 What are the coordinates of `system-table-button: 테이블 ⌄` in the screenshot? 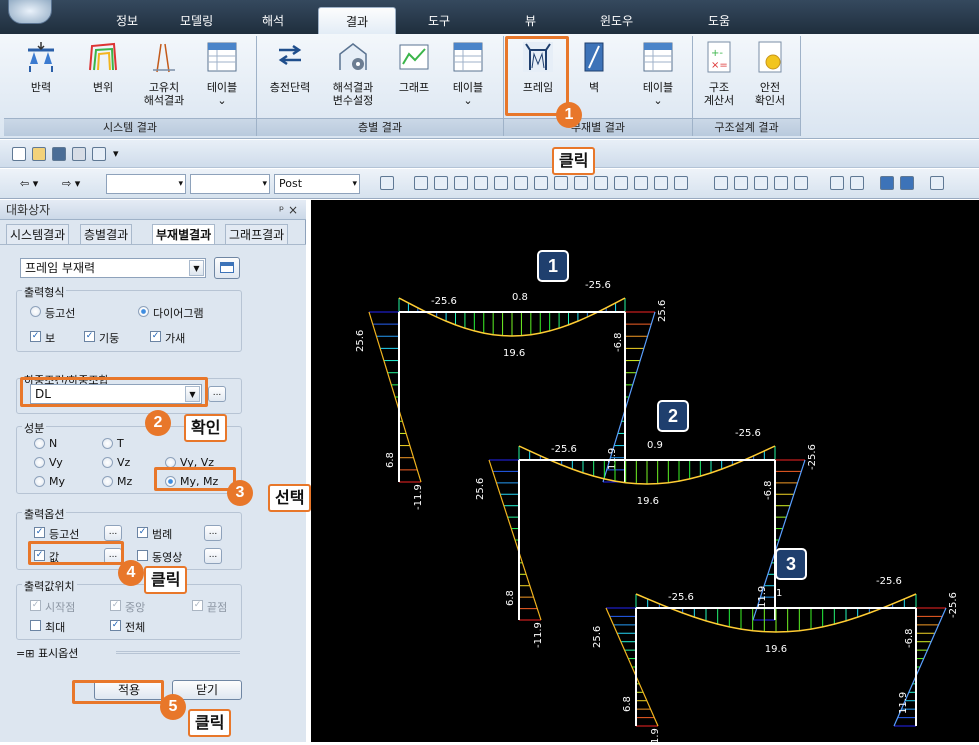 It's located at (222, 73).